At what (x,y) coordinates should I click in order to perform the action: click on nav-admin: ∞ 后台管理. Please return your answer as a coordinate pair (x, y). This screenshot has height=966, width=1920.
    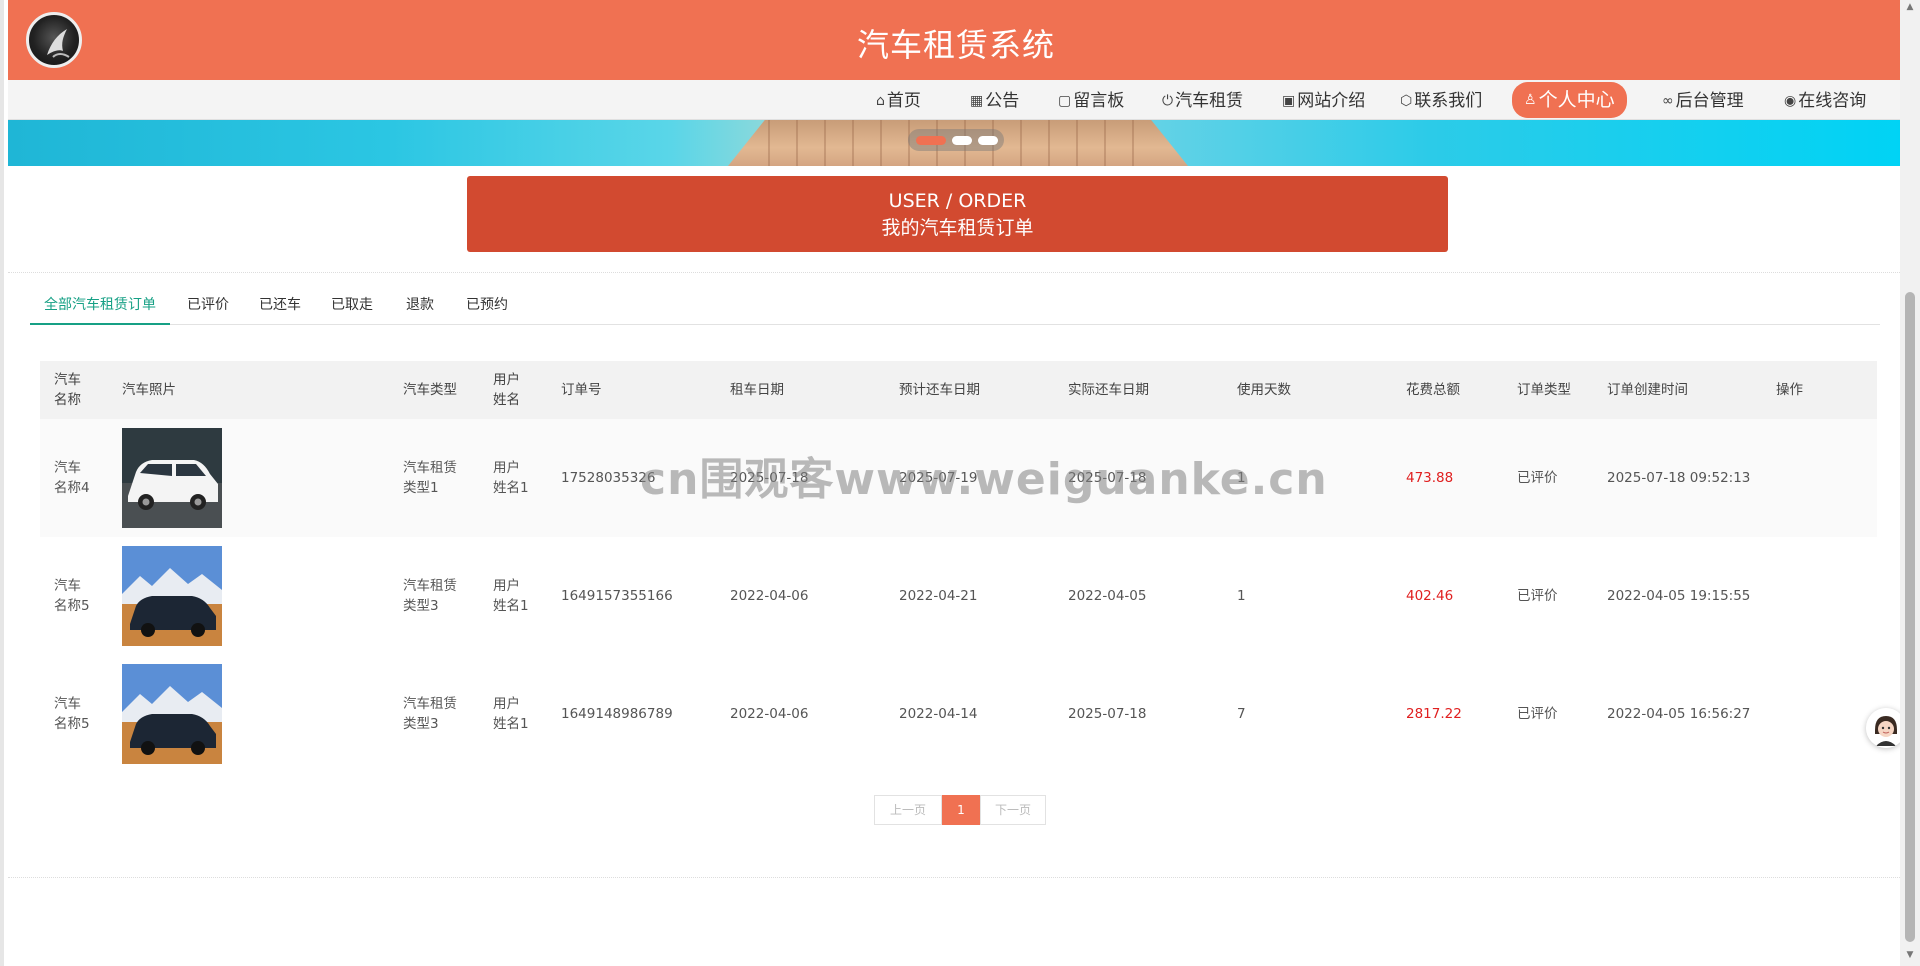
    Looking at the image, I should click on (1703, 101).